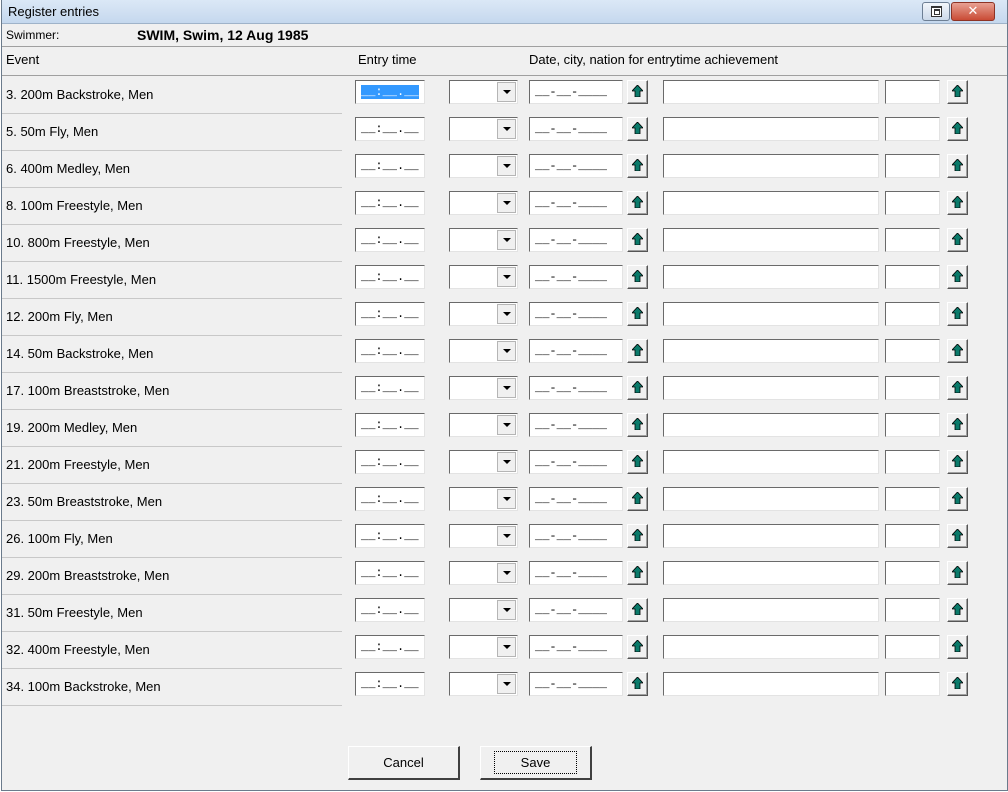 Image resolution: width=1008 pixels, height=792 pixels. I want to click on title-bar: Register entries ✕, so click(504, 12).